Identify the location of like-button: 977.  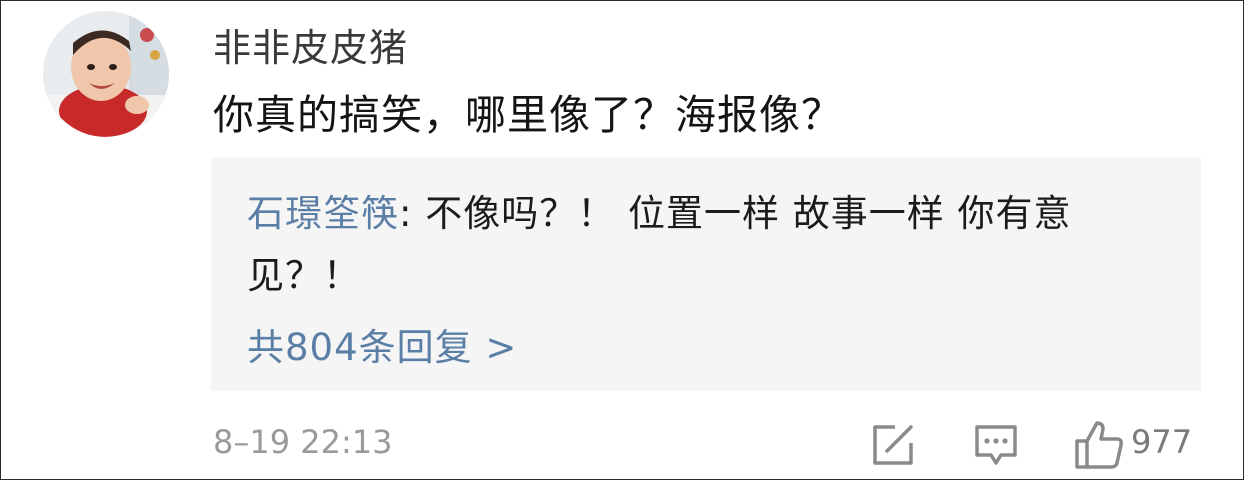
(1138, 445).